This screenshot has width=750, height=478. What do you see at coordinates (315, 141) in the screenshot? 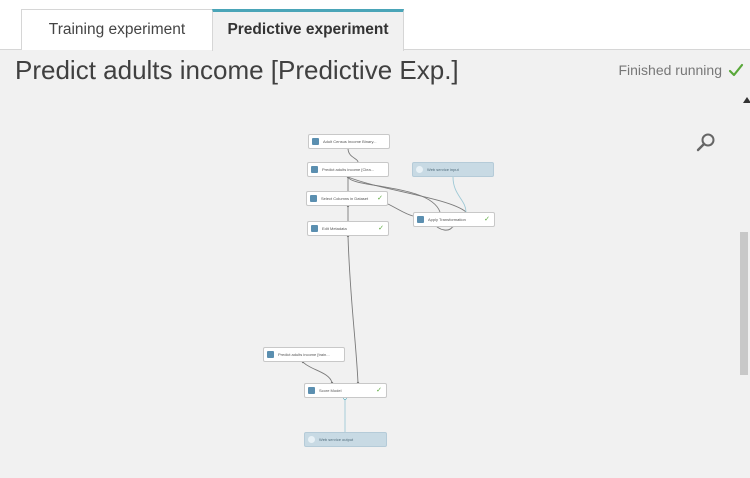
I see `dataset-icon` at bounding box center [315, 141].